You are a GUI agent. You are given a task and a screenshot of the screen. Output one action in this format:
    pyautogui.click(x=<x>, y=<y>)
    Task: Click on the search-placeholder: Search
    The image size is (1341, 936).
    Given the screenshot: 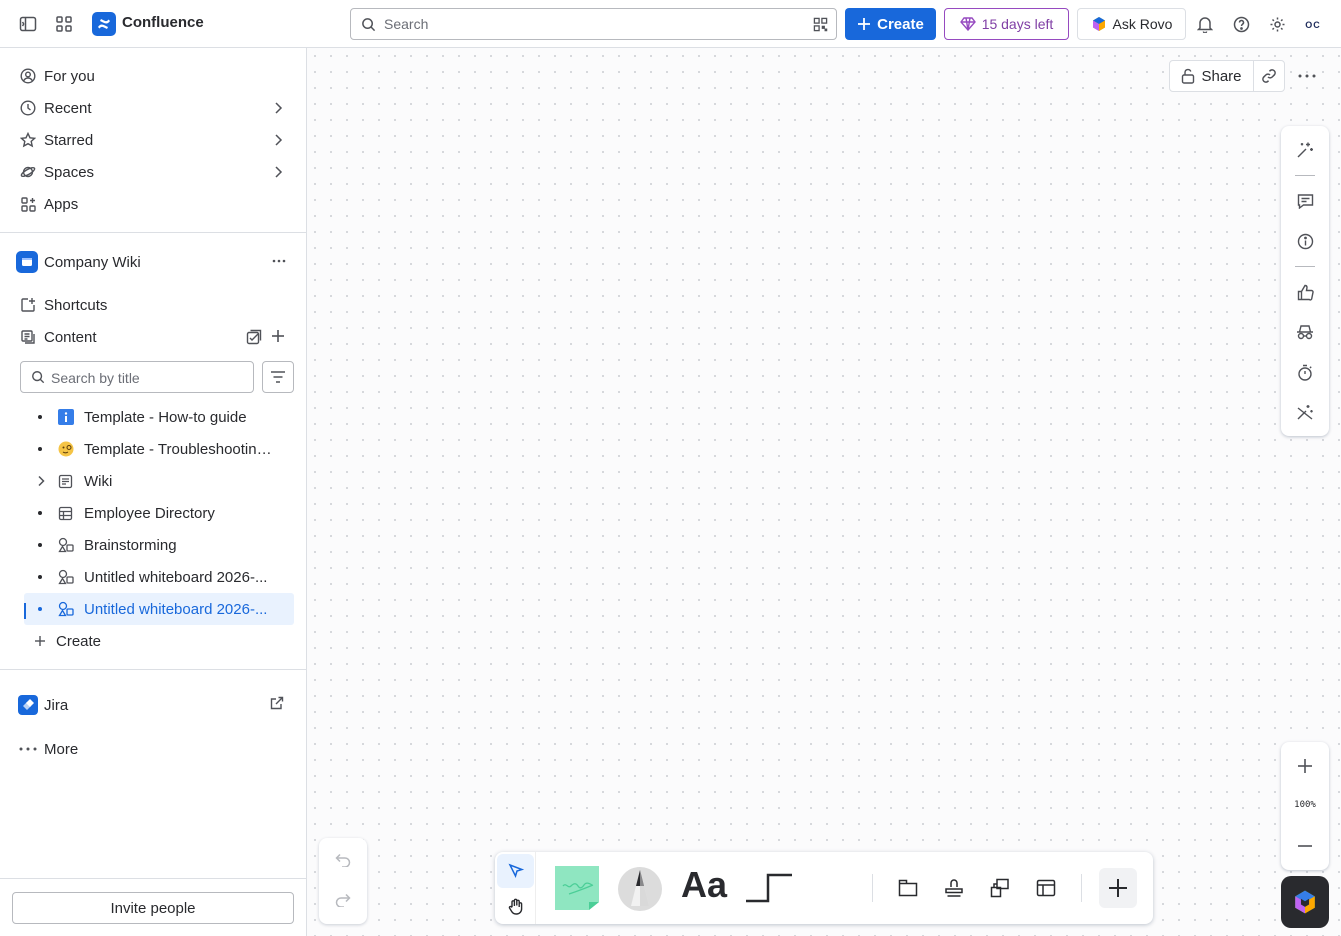 What is the action you would take?
    pyautogui.click(x=406, y=24)
    